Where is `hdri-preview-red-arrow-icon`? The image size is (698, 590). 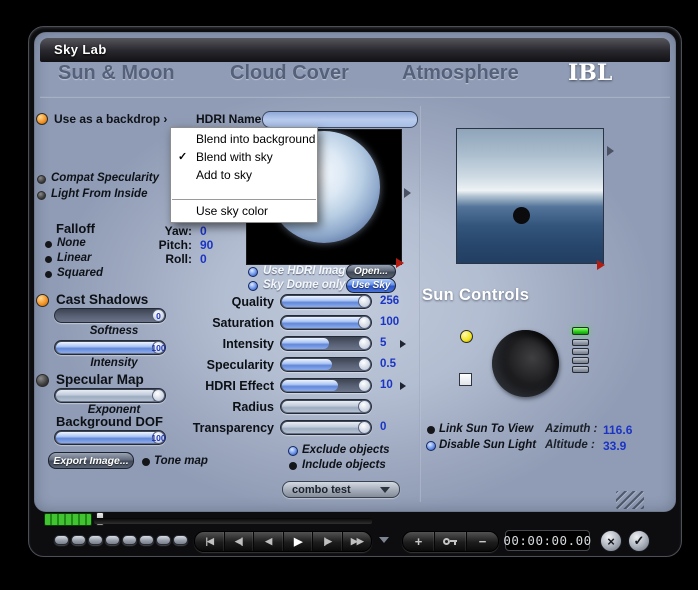 hdri-preview-red-arrow-icon is located at coordinates (400, 263).